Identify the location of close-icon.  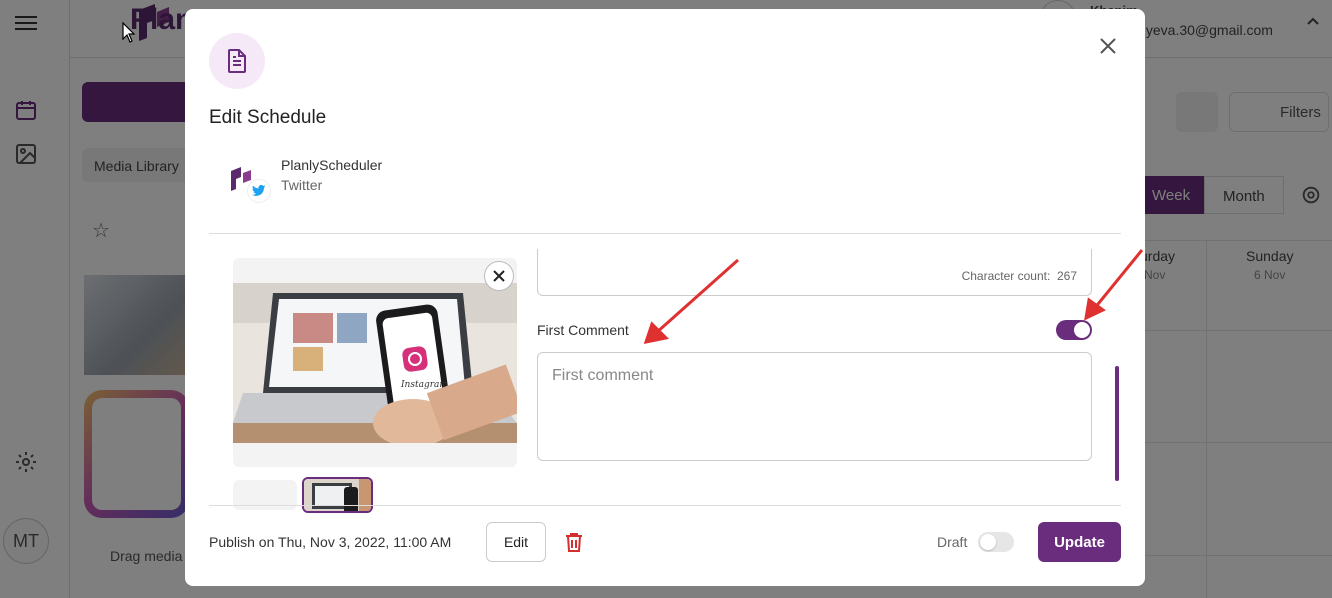
(1108, 46).